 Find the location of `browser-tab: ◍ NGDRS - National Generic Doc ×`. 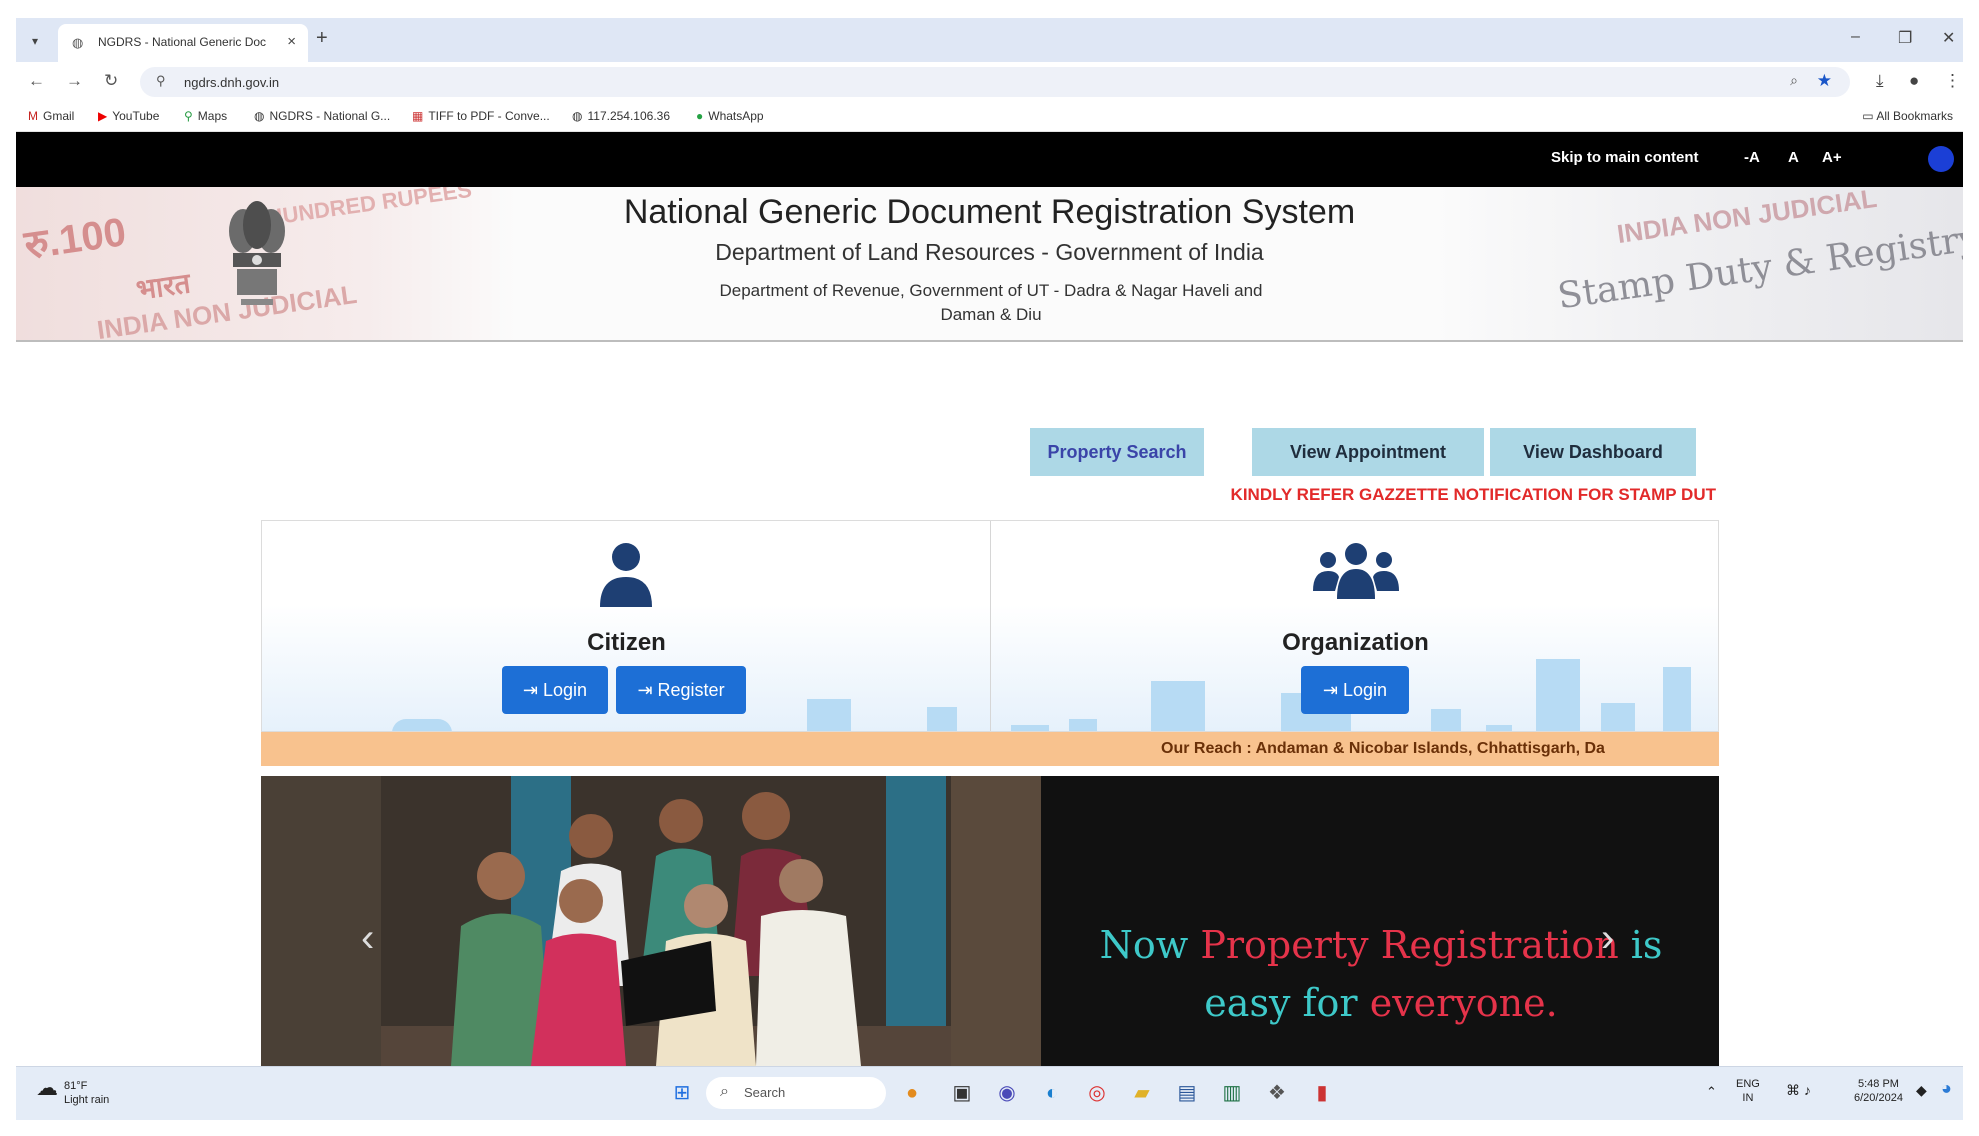

browser-tab: ◍ NGDRS - National Generic Doc × is located at coordinates (183, 43).